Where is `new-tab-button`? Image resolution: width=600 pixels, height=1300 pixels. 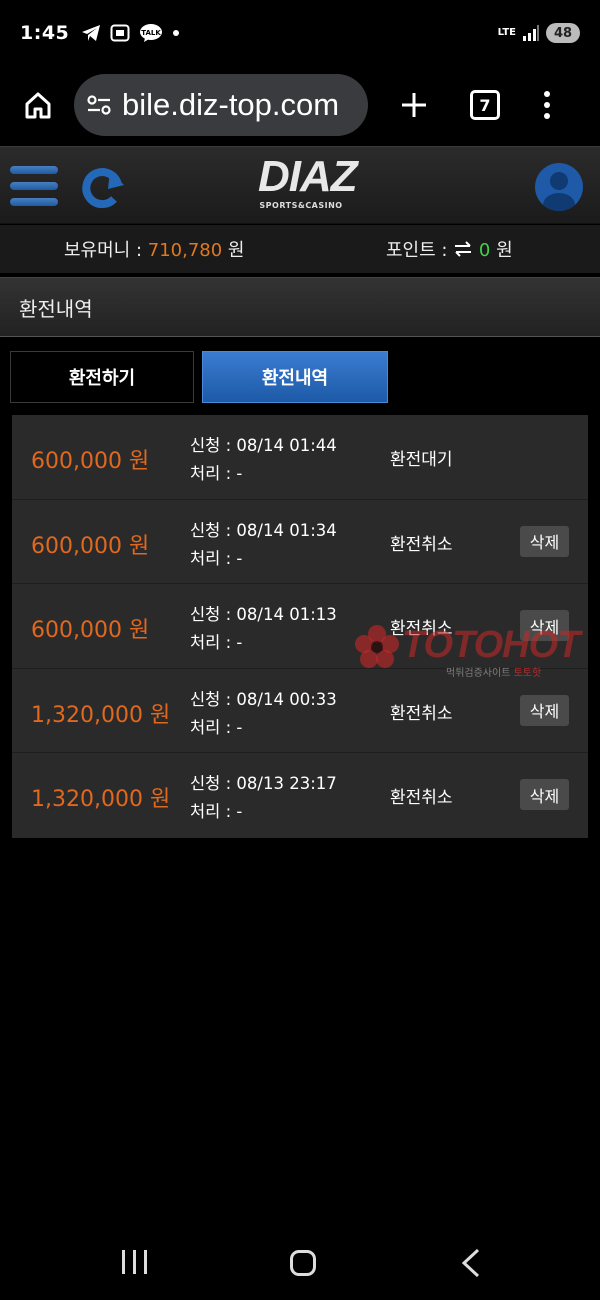 new-tab-button is located at coordinates (414, 105).